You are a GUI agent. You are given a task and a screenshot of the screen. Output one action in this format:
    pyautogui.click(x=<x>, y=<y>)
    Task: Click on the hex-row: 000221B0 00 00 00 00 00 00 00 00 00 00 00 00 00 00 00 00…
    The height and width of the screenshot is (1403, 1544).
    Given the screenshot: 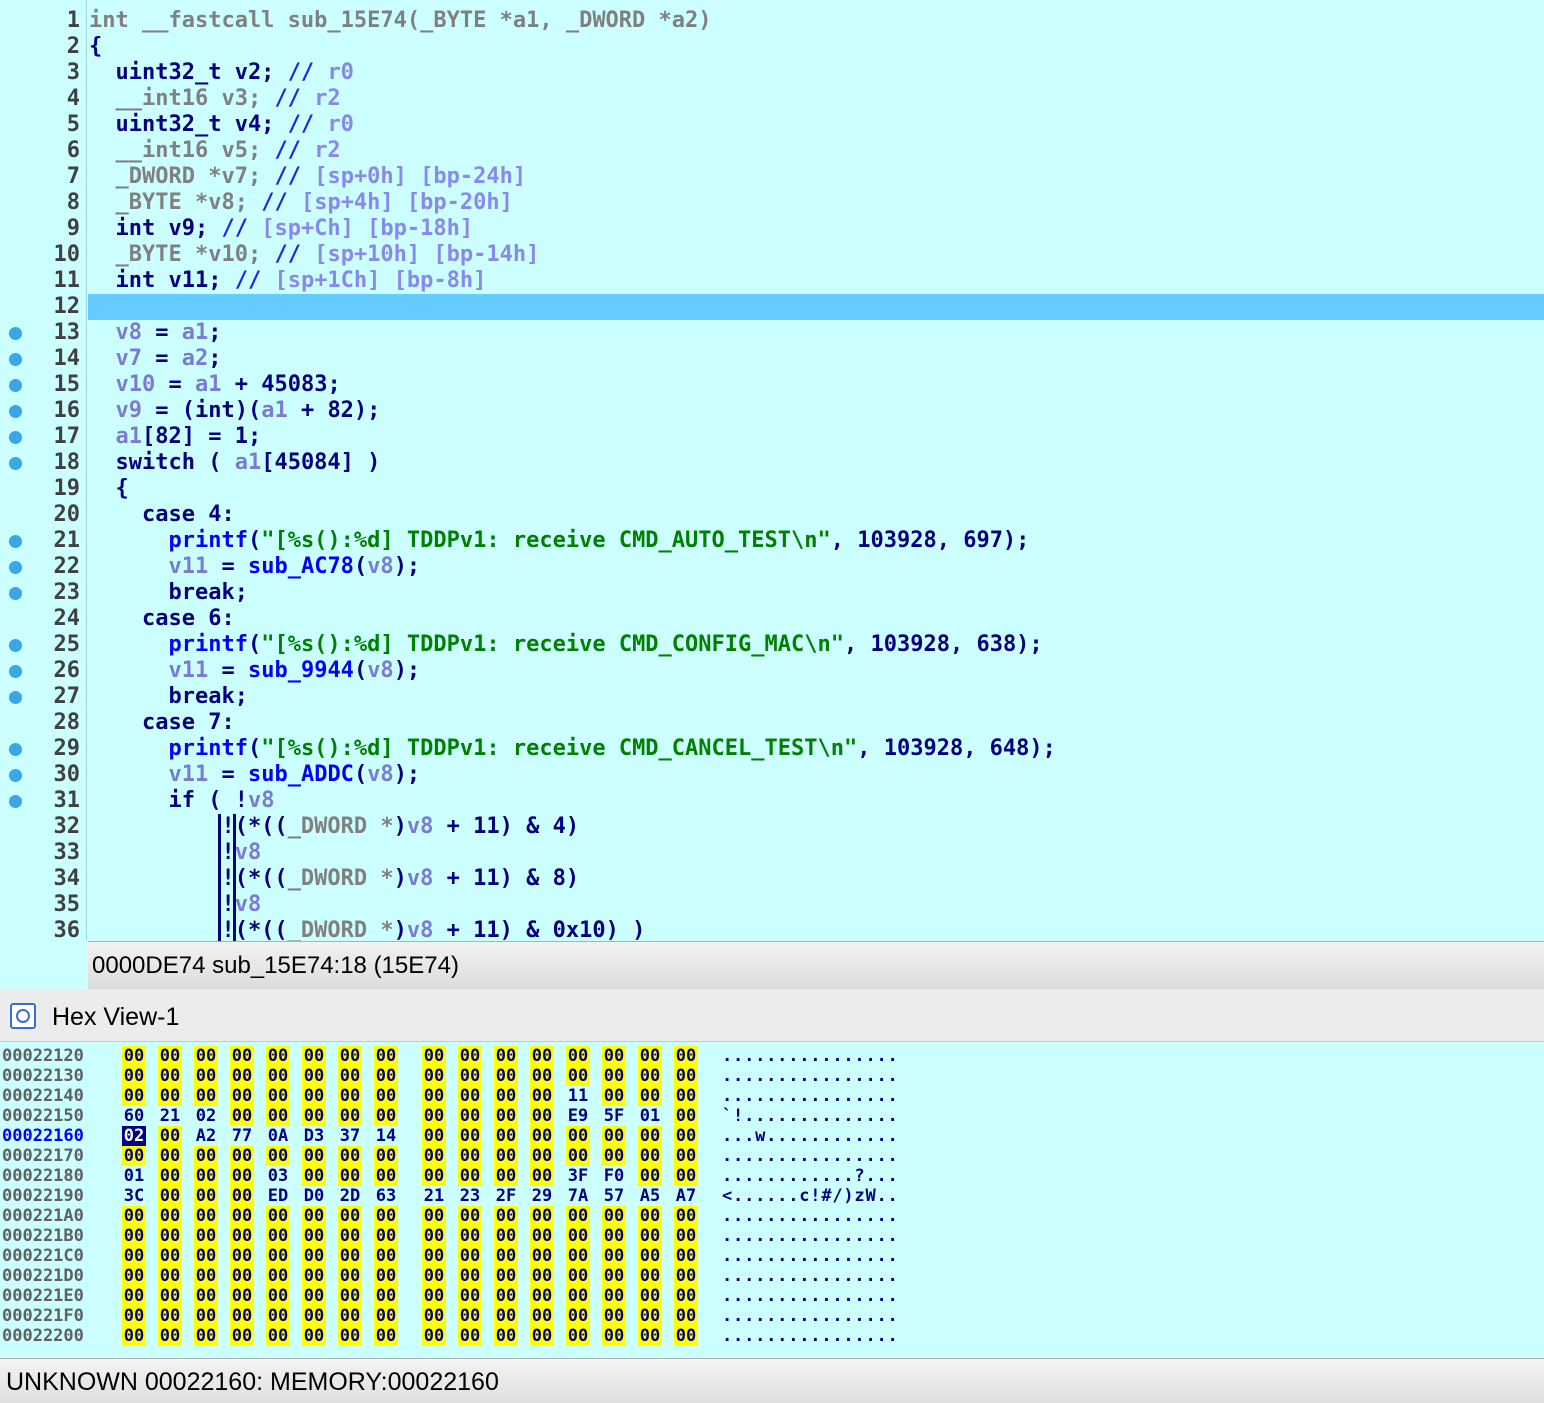 What is the action you would take?
    pyautogui.click(x=772, y=1236)
    